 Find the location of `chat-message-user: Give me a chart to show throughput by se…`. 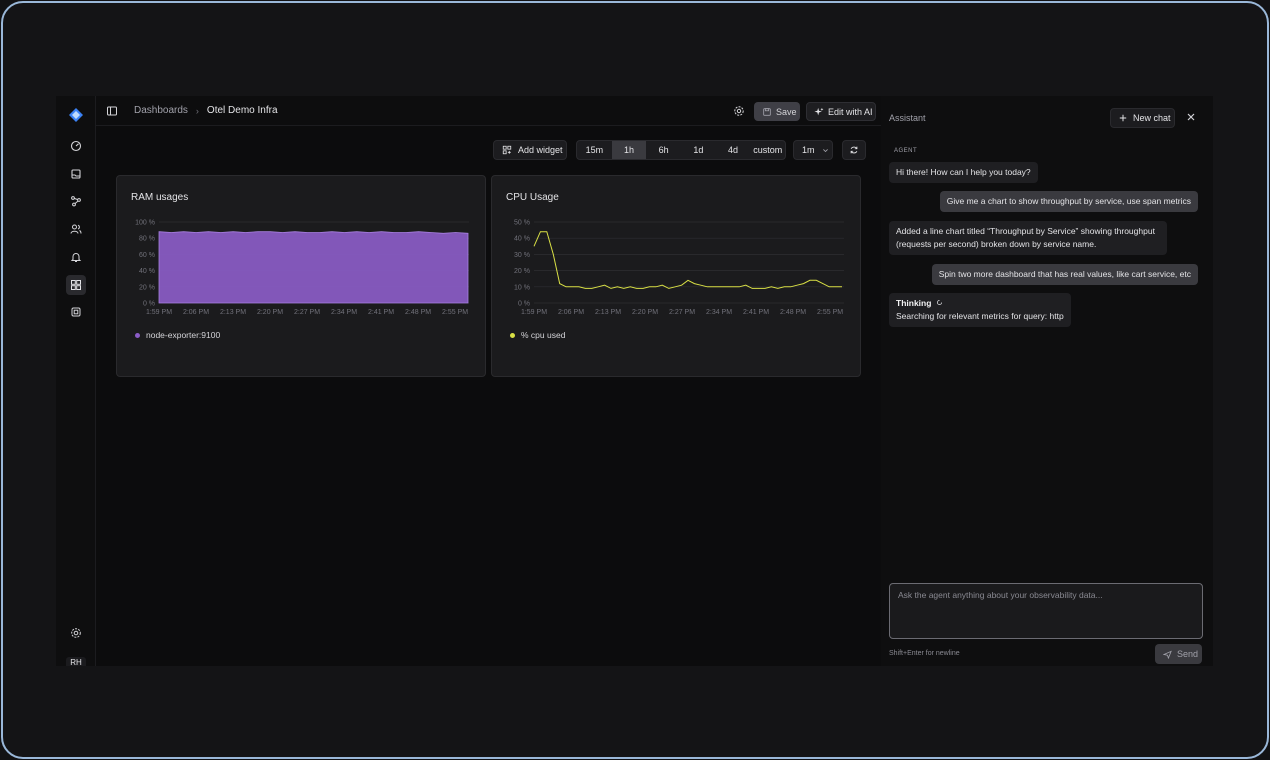

chat-message-user: Give me a chart to show throughput by se… is located at coordinates (1068, 201).